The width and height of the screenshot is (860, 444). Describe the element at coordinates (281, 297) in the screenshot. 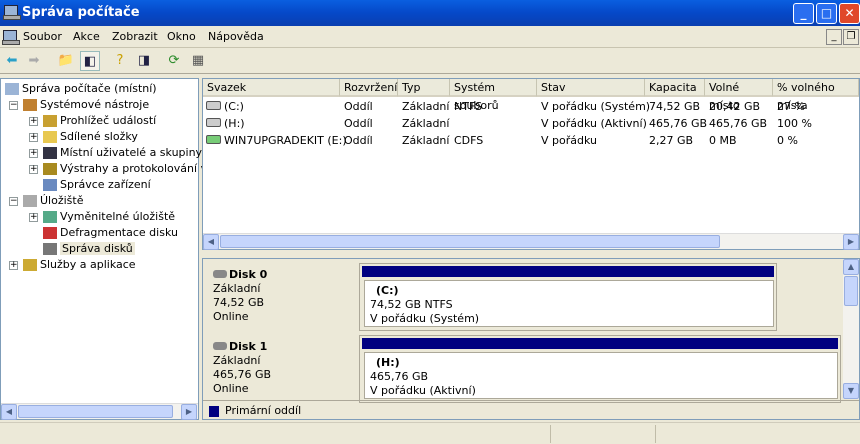

I see `disk-label: Disk 0 Základní 74,52 GB Online` at that location.